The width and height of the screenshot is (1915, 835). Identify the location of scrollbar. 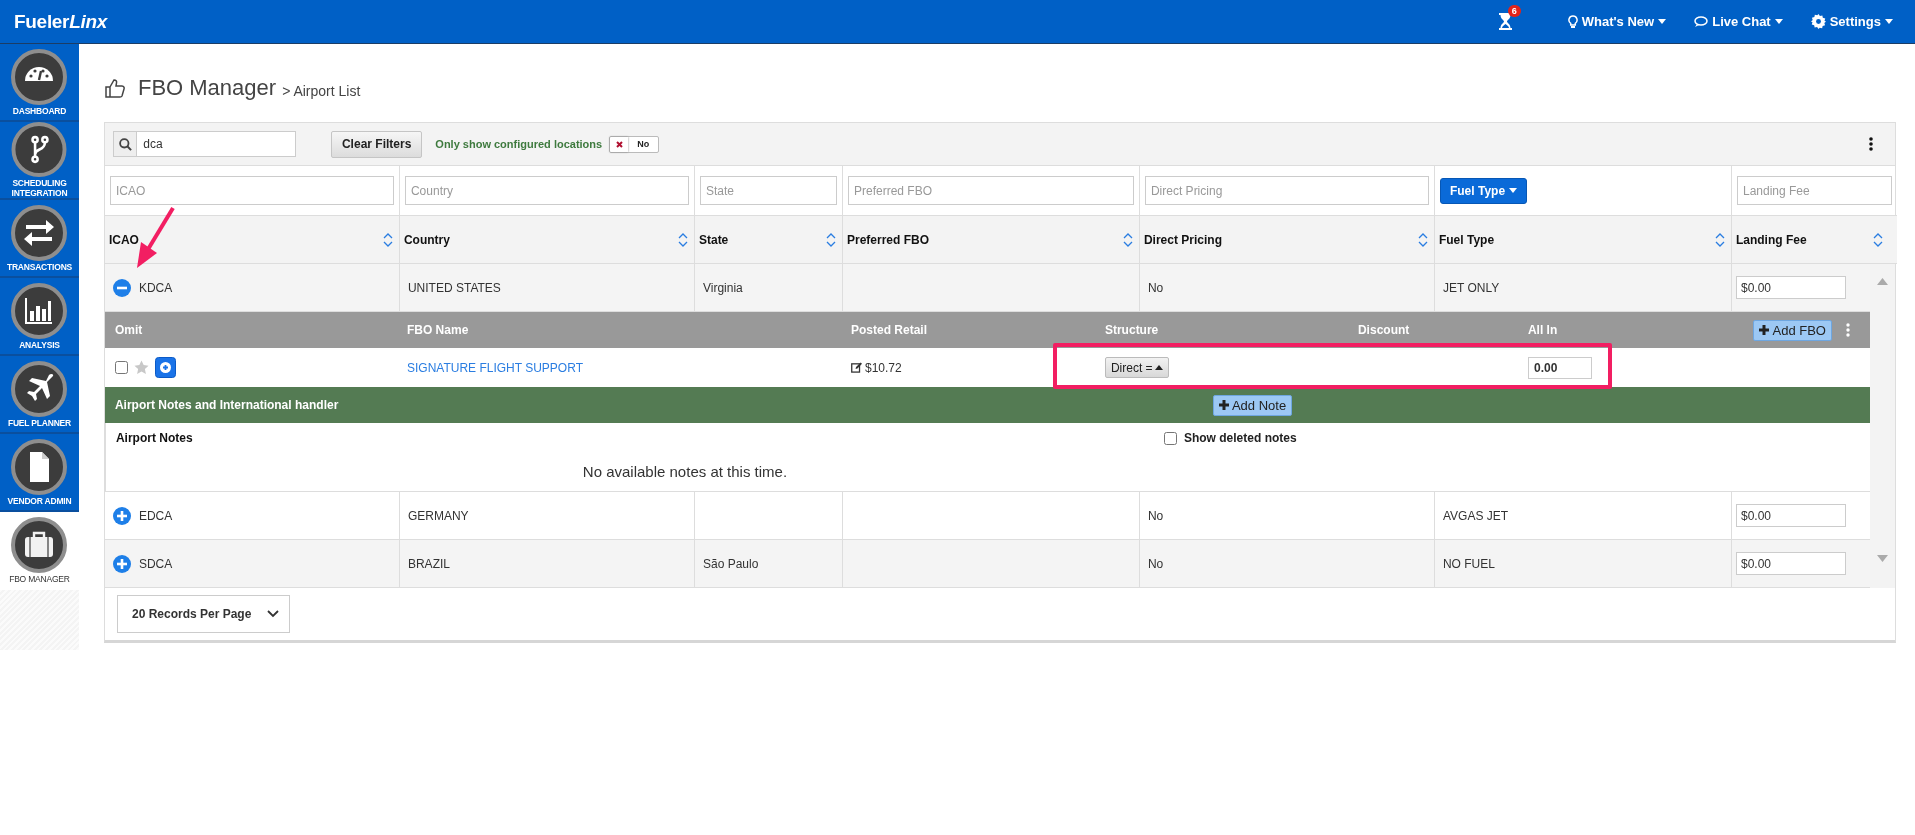
(1882, 426).